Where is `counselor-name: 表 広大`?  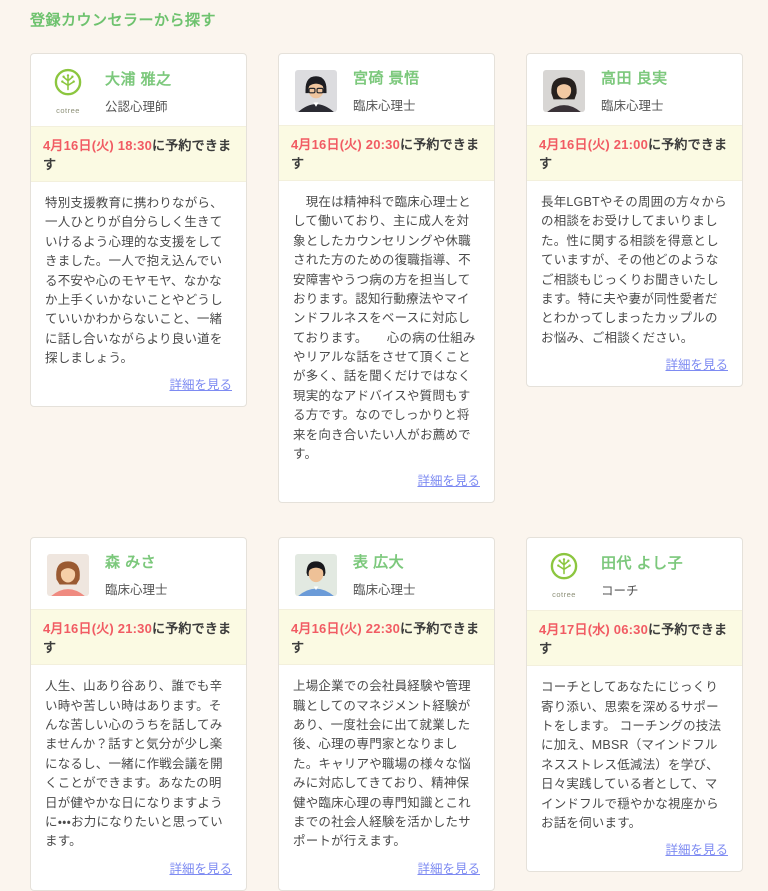 counselor-name: 表 広大 is located at coordinates (379, 563).